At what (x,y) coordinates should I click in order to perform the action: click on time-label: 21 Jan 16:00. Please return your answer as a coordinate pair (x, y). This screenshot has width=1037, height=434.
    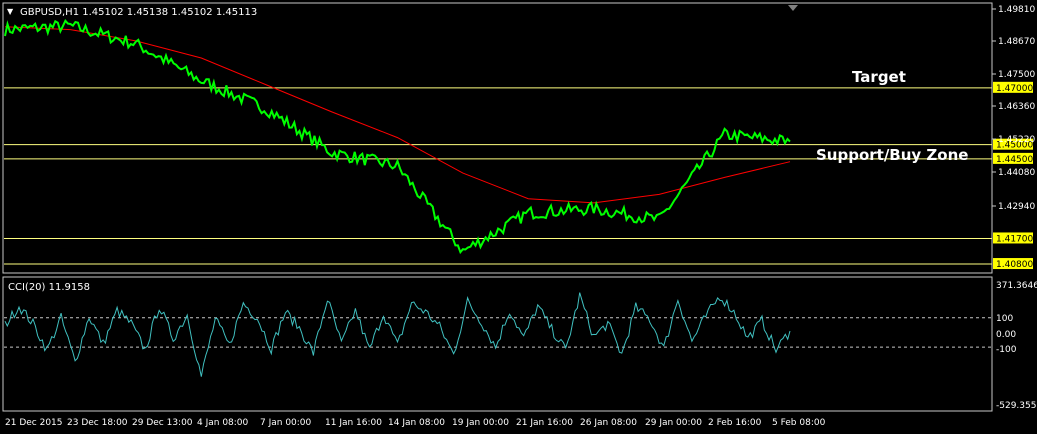
    Looking at the image, I should click on (544, 423).